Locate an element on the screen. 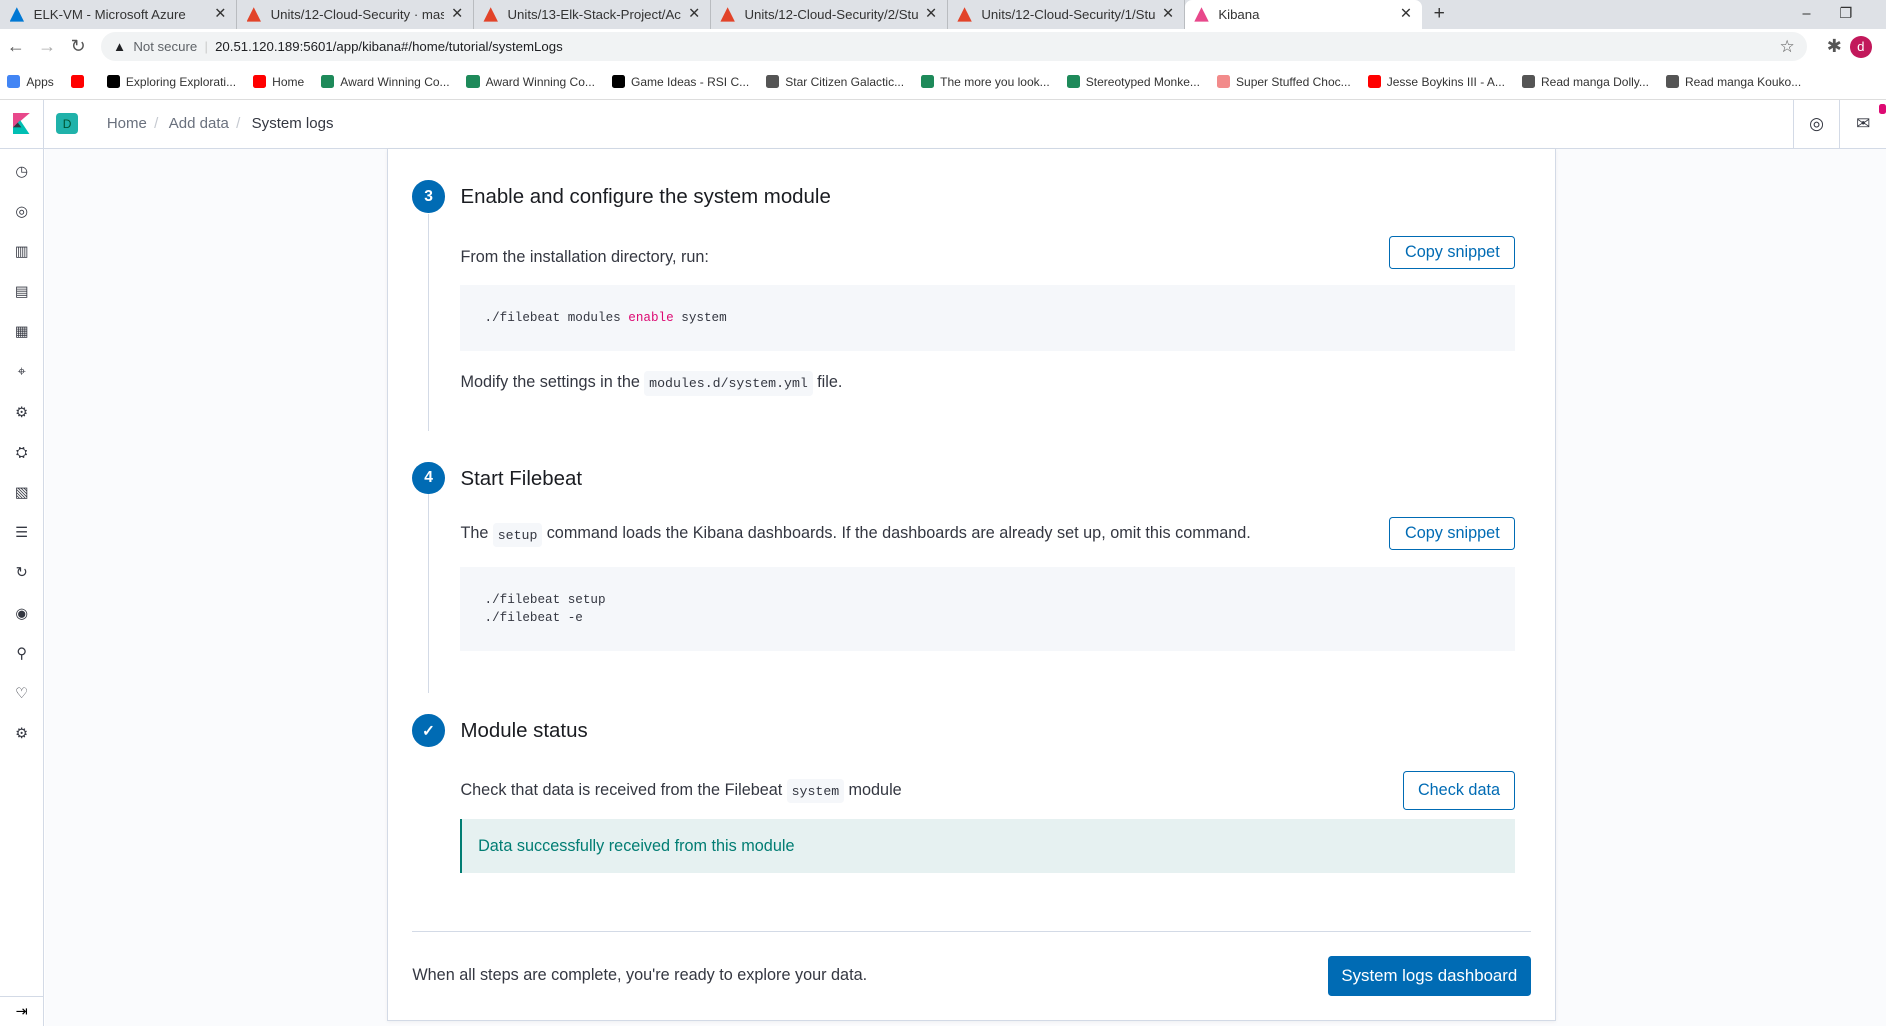 Image resolution: width=1886 pixels, height=1026 pixels. minimize-button: – is located at coordinates (1806, 14).